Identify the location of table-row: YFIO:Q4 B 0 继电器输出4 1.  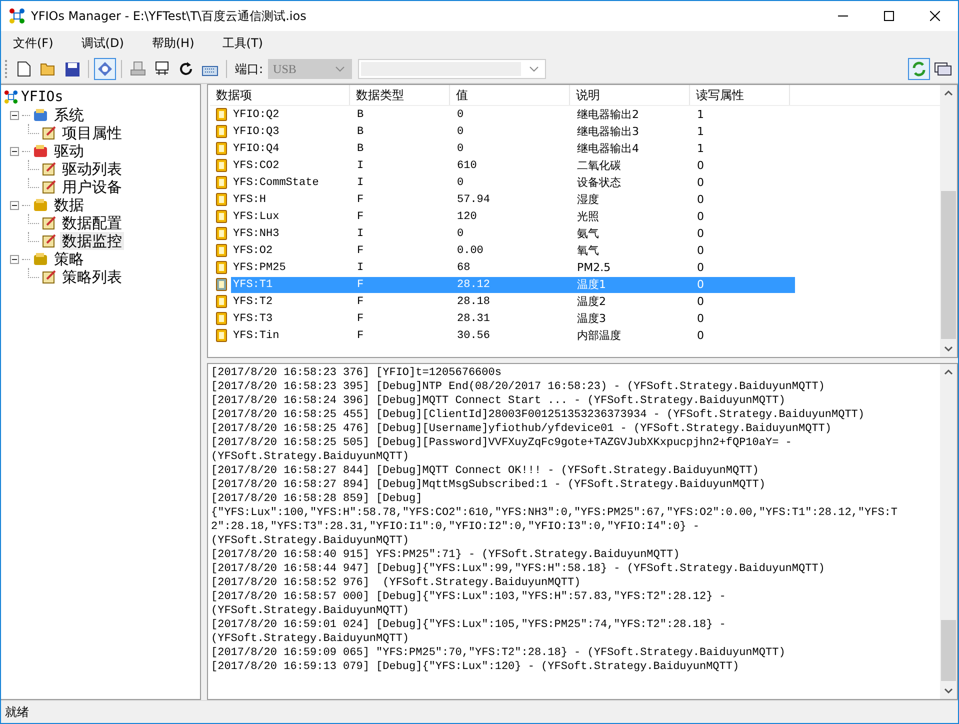
(513, 148).